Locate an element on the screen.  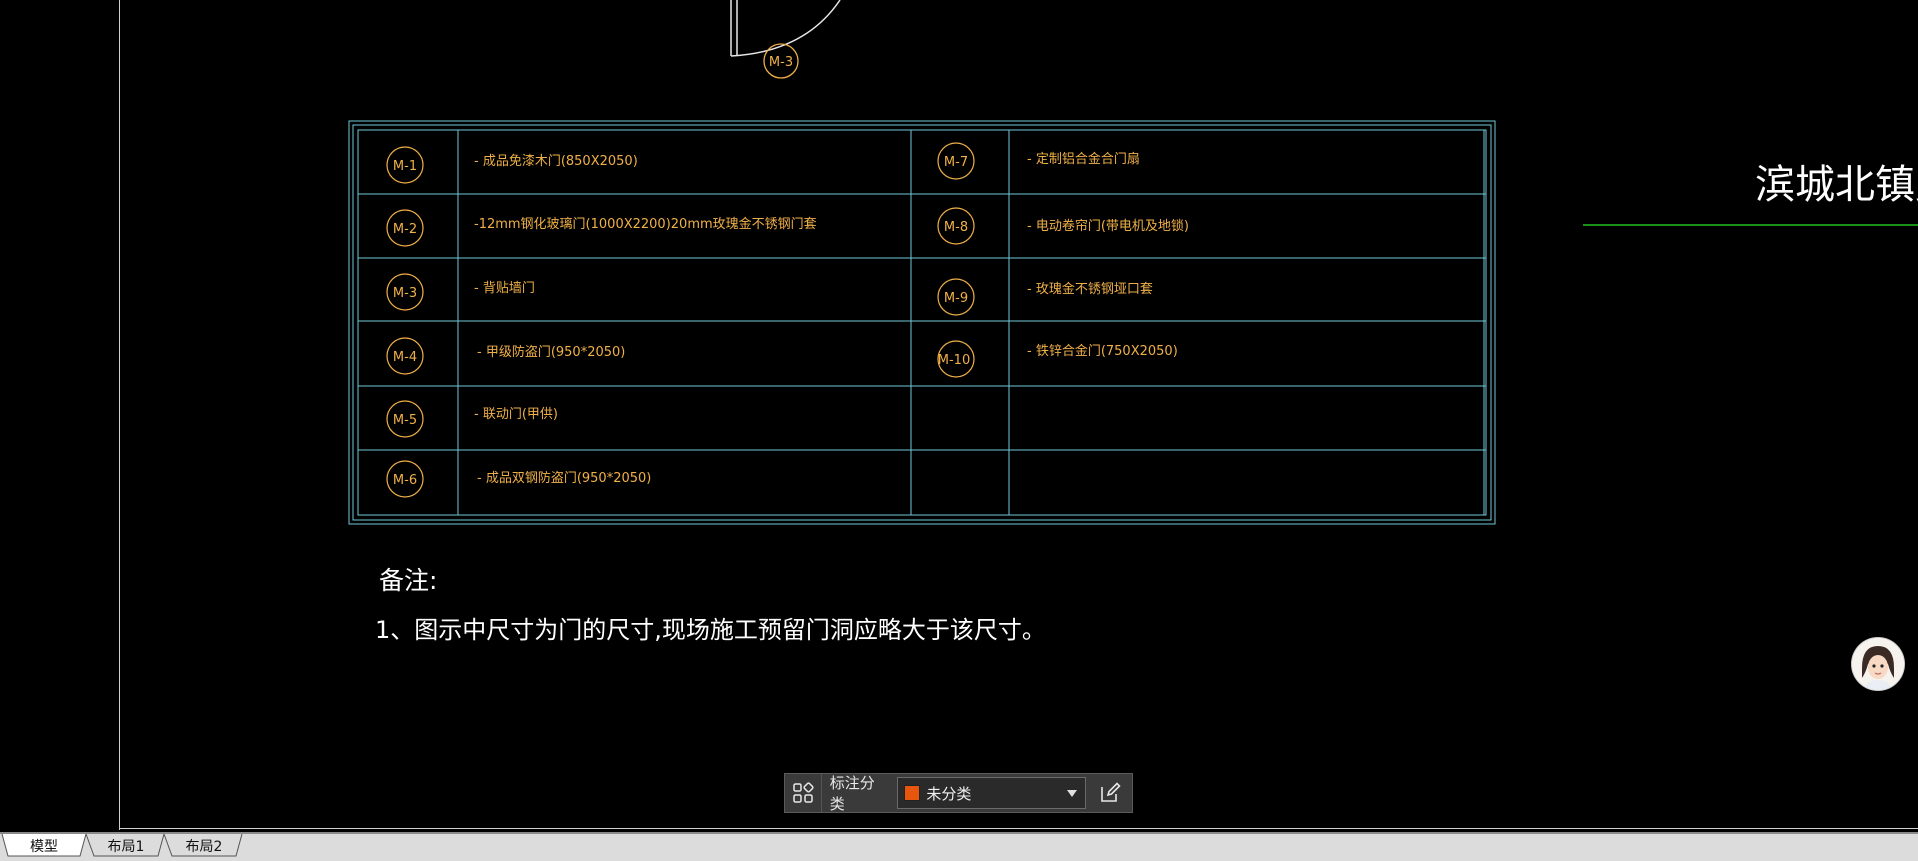
schedule-row-6: M-6 - 成品双钢防盗门(950*2050) is located at coordinates (518, 479).